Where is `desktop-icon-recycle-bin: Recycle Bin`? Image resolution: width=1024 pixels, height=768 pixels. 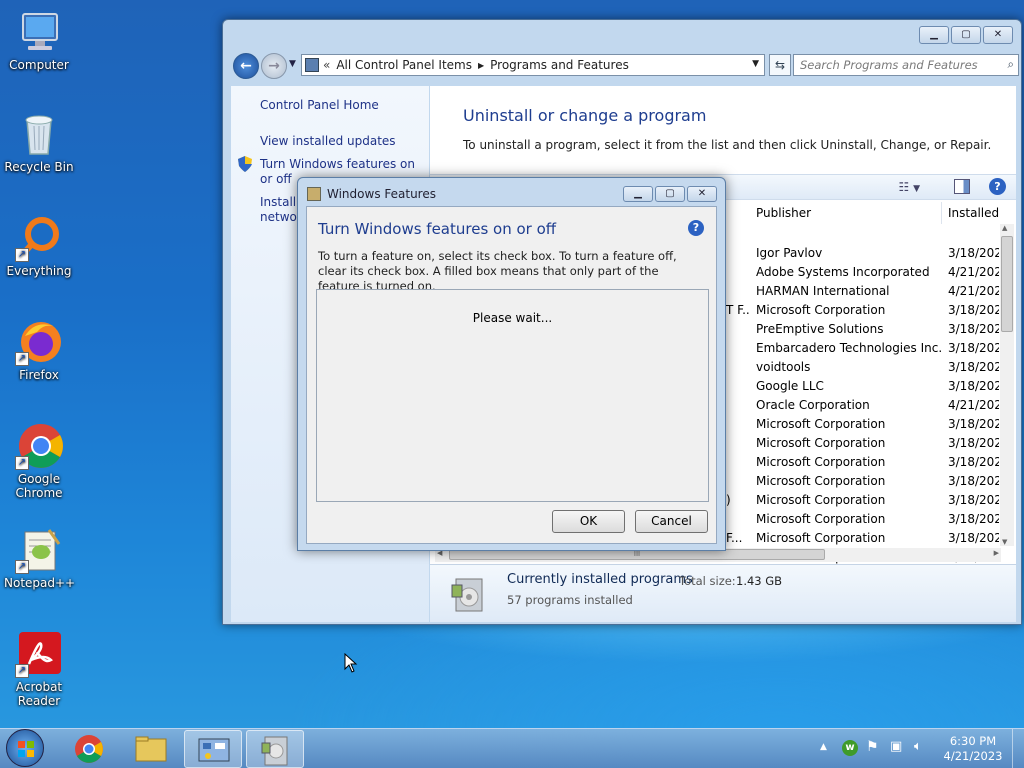 desktop-icon-recycle-bin: Recycle Bin is located at coordinates (39, 142).